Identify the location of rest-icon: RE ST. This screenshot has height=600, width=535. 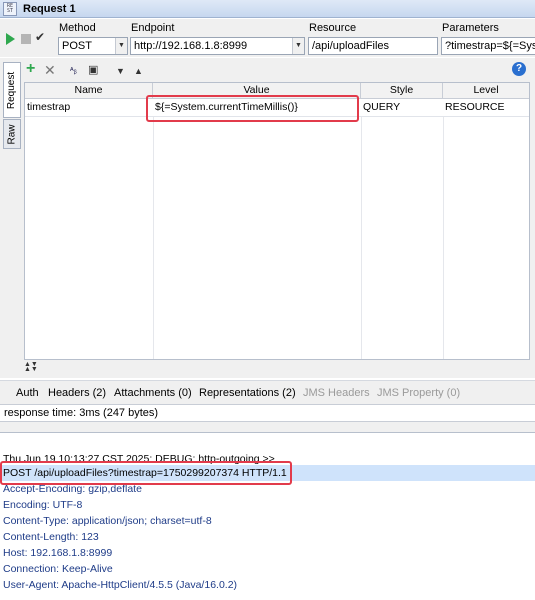
(10, 8).